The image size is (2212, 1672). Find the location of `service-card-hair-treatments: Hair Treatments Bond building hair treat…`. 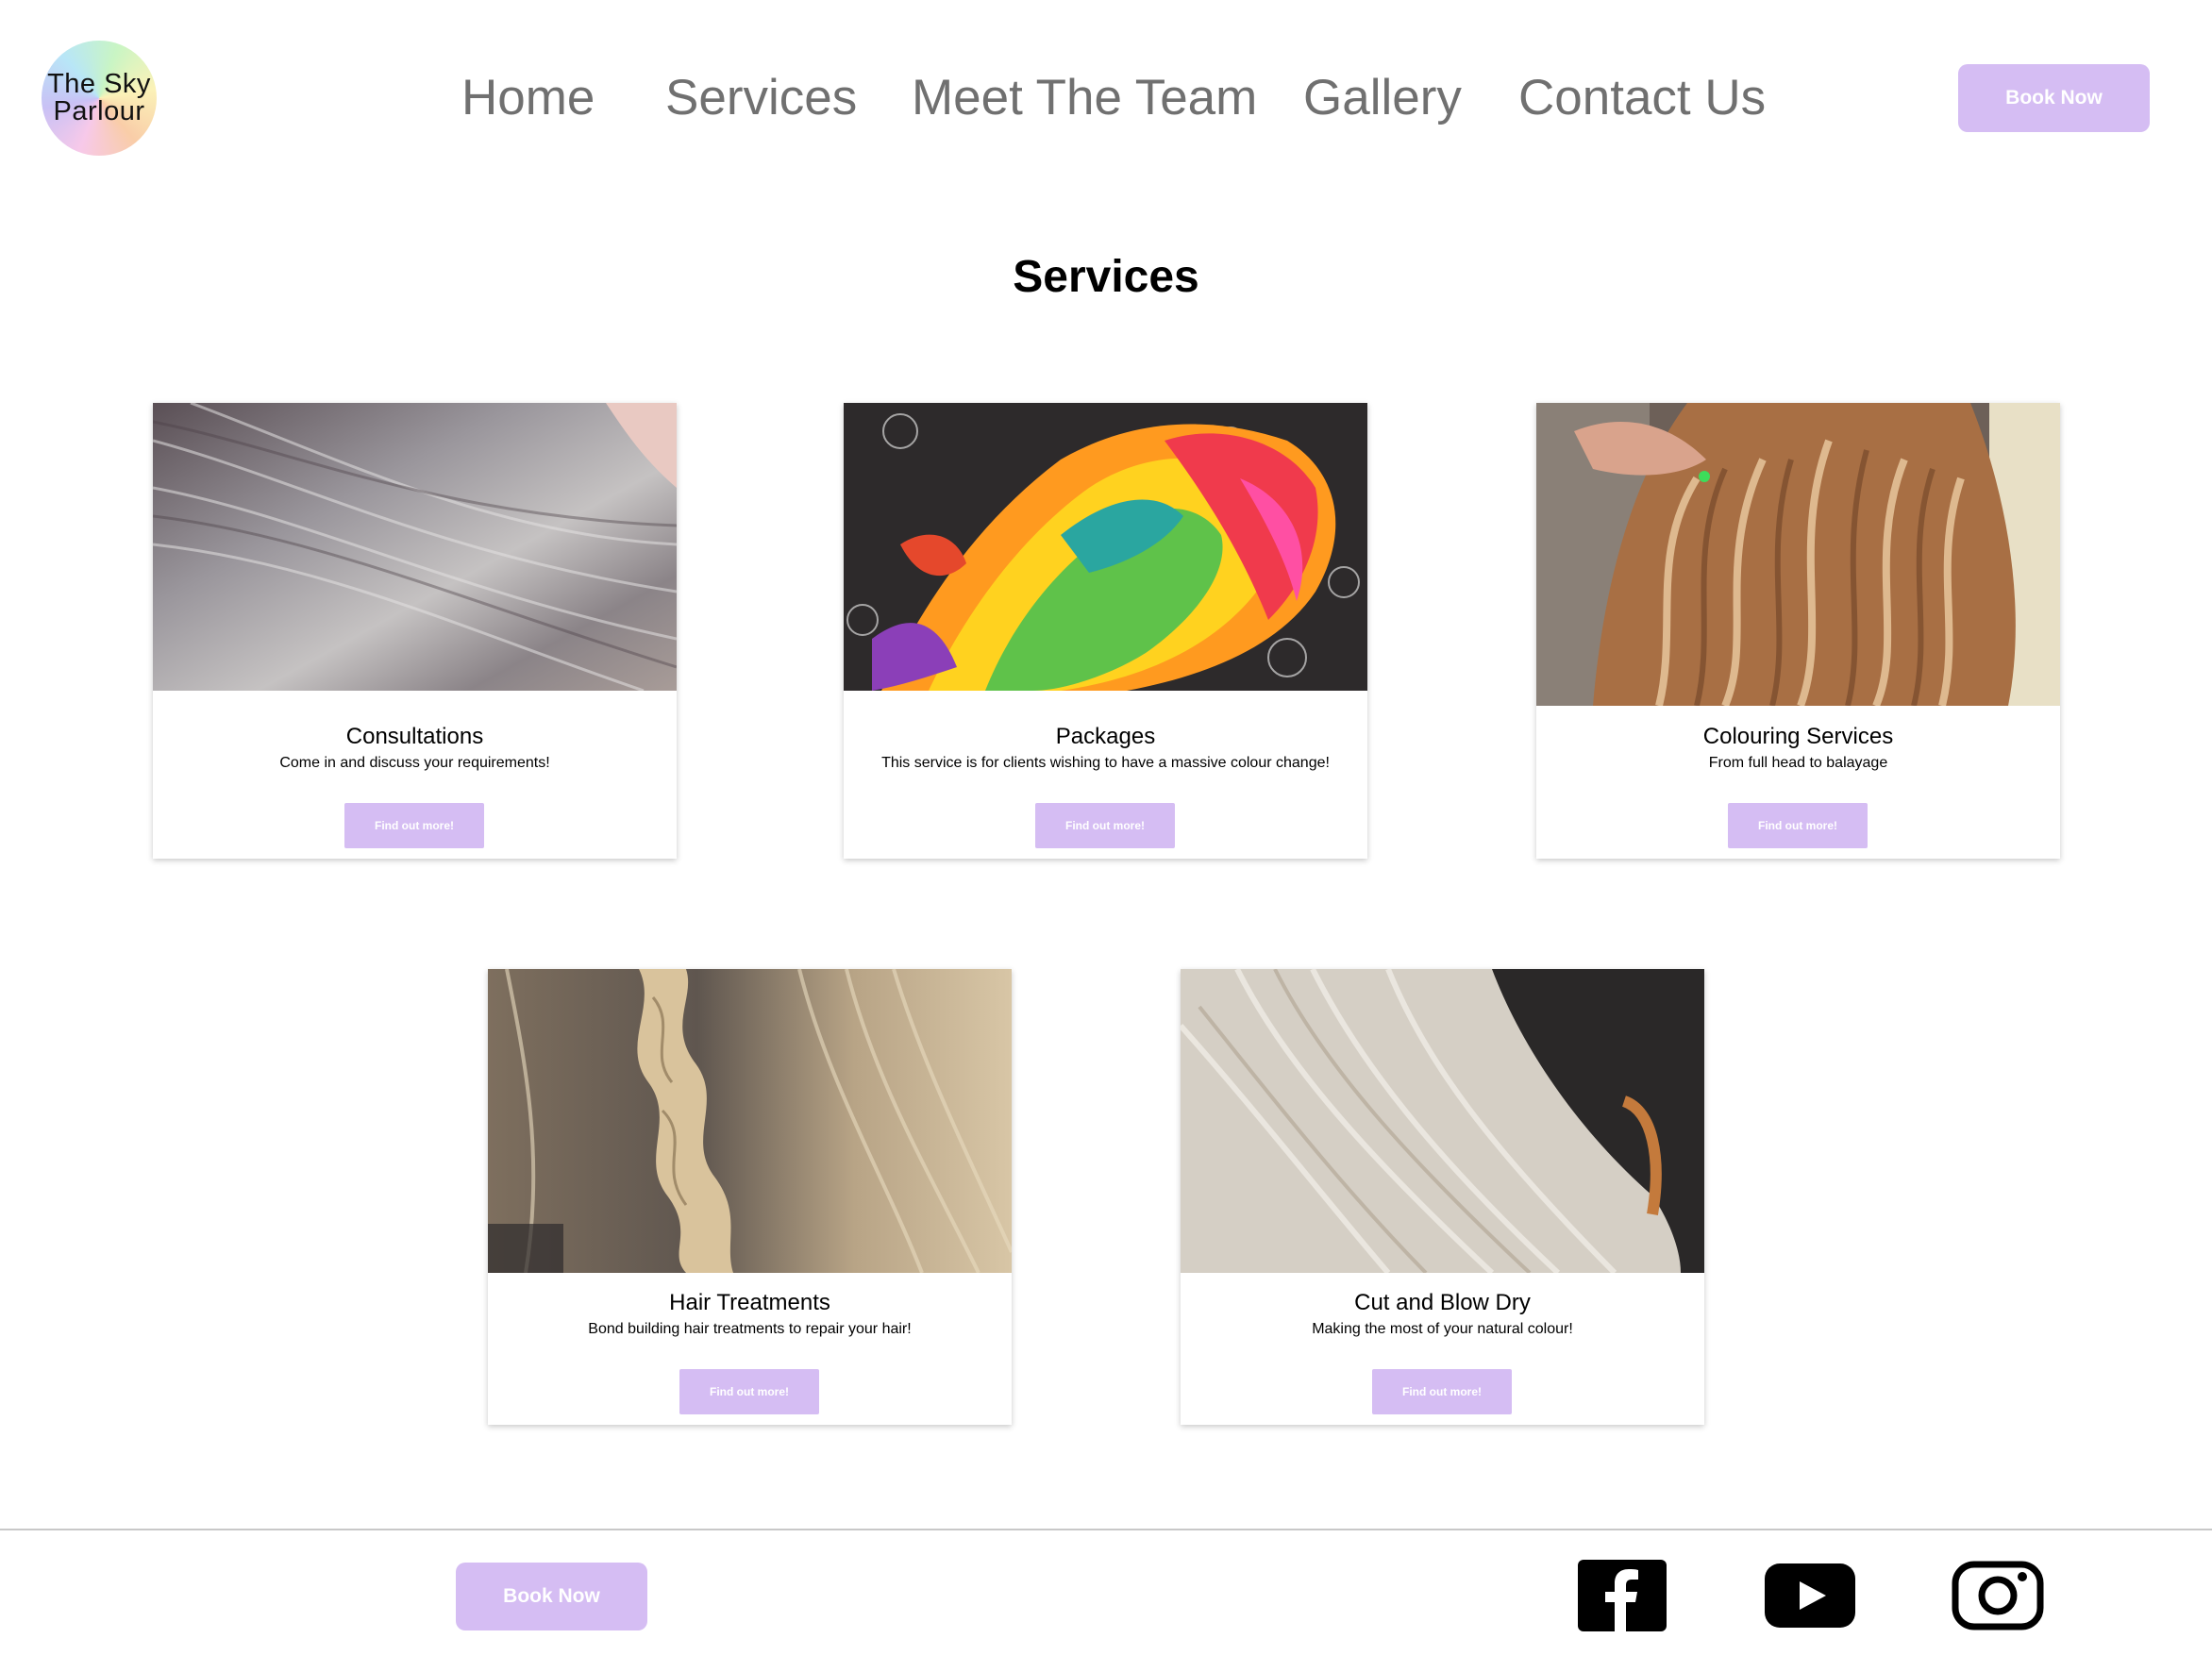

service-card-hair-treatments: Hair Treatments Bond building hair treat… is located at coordinates (750, 1197).